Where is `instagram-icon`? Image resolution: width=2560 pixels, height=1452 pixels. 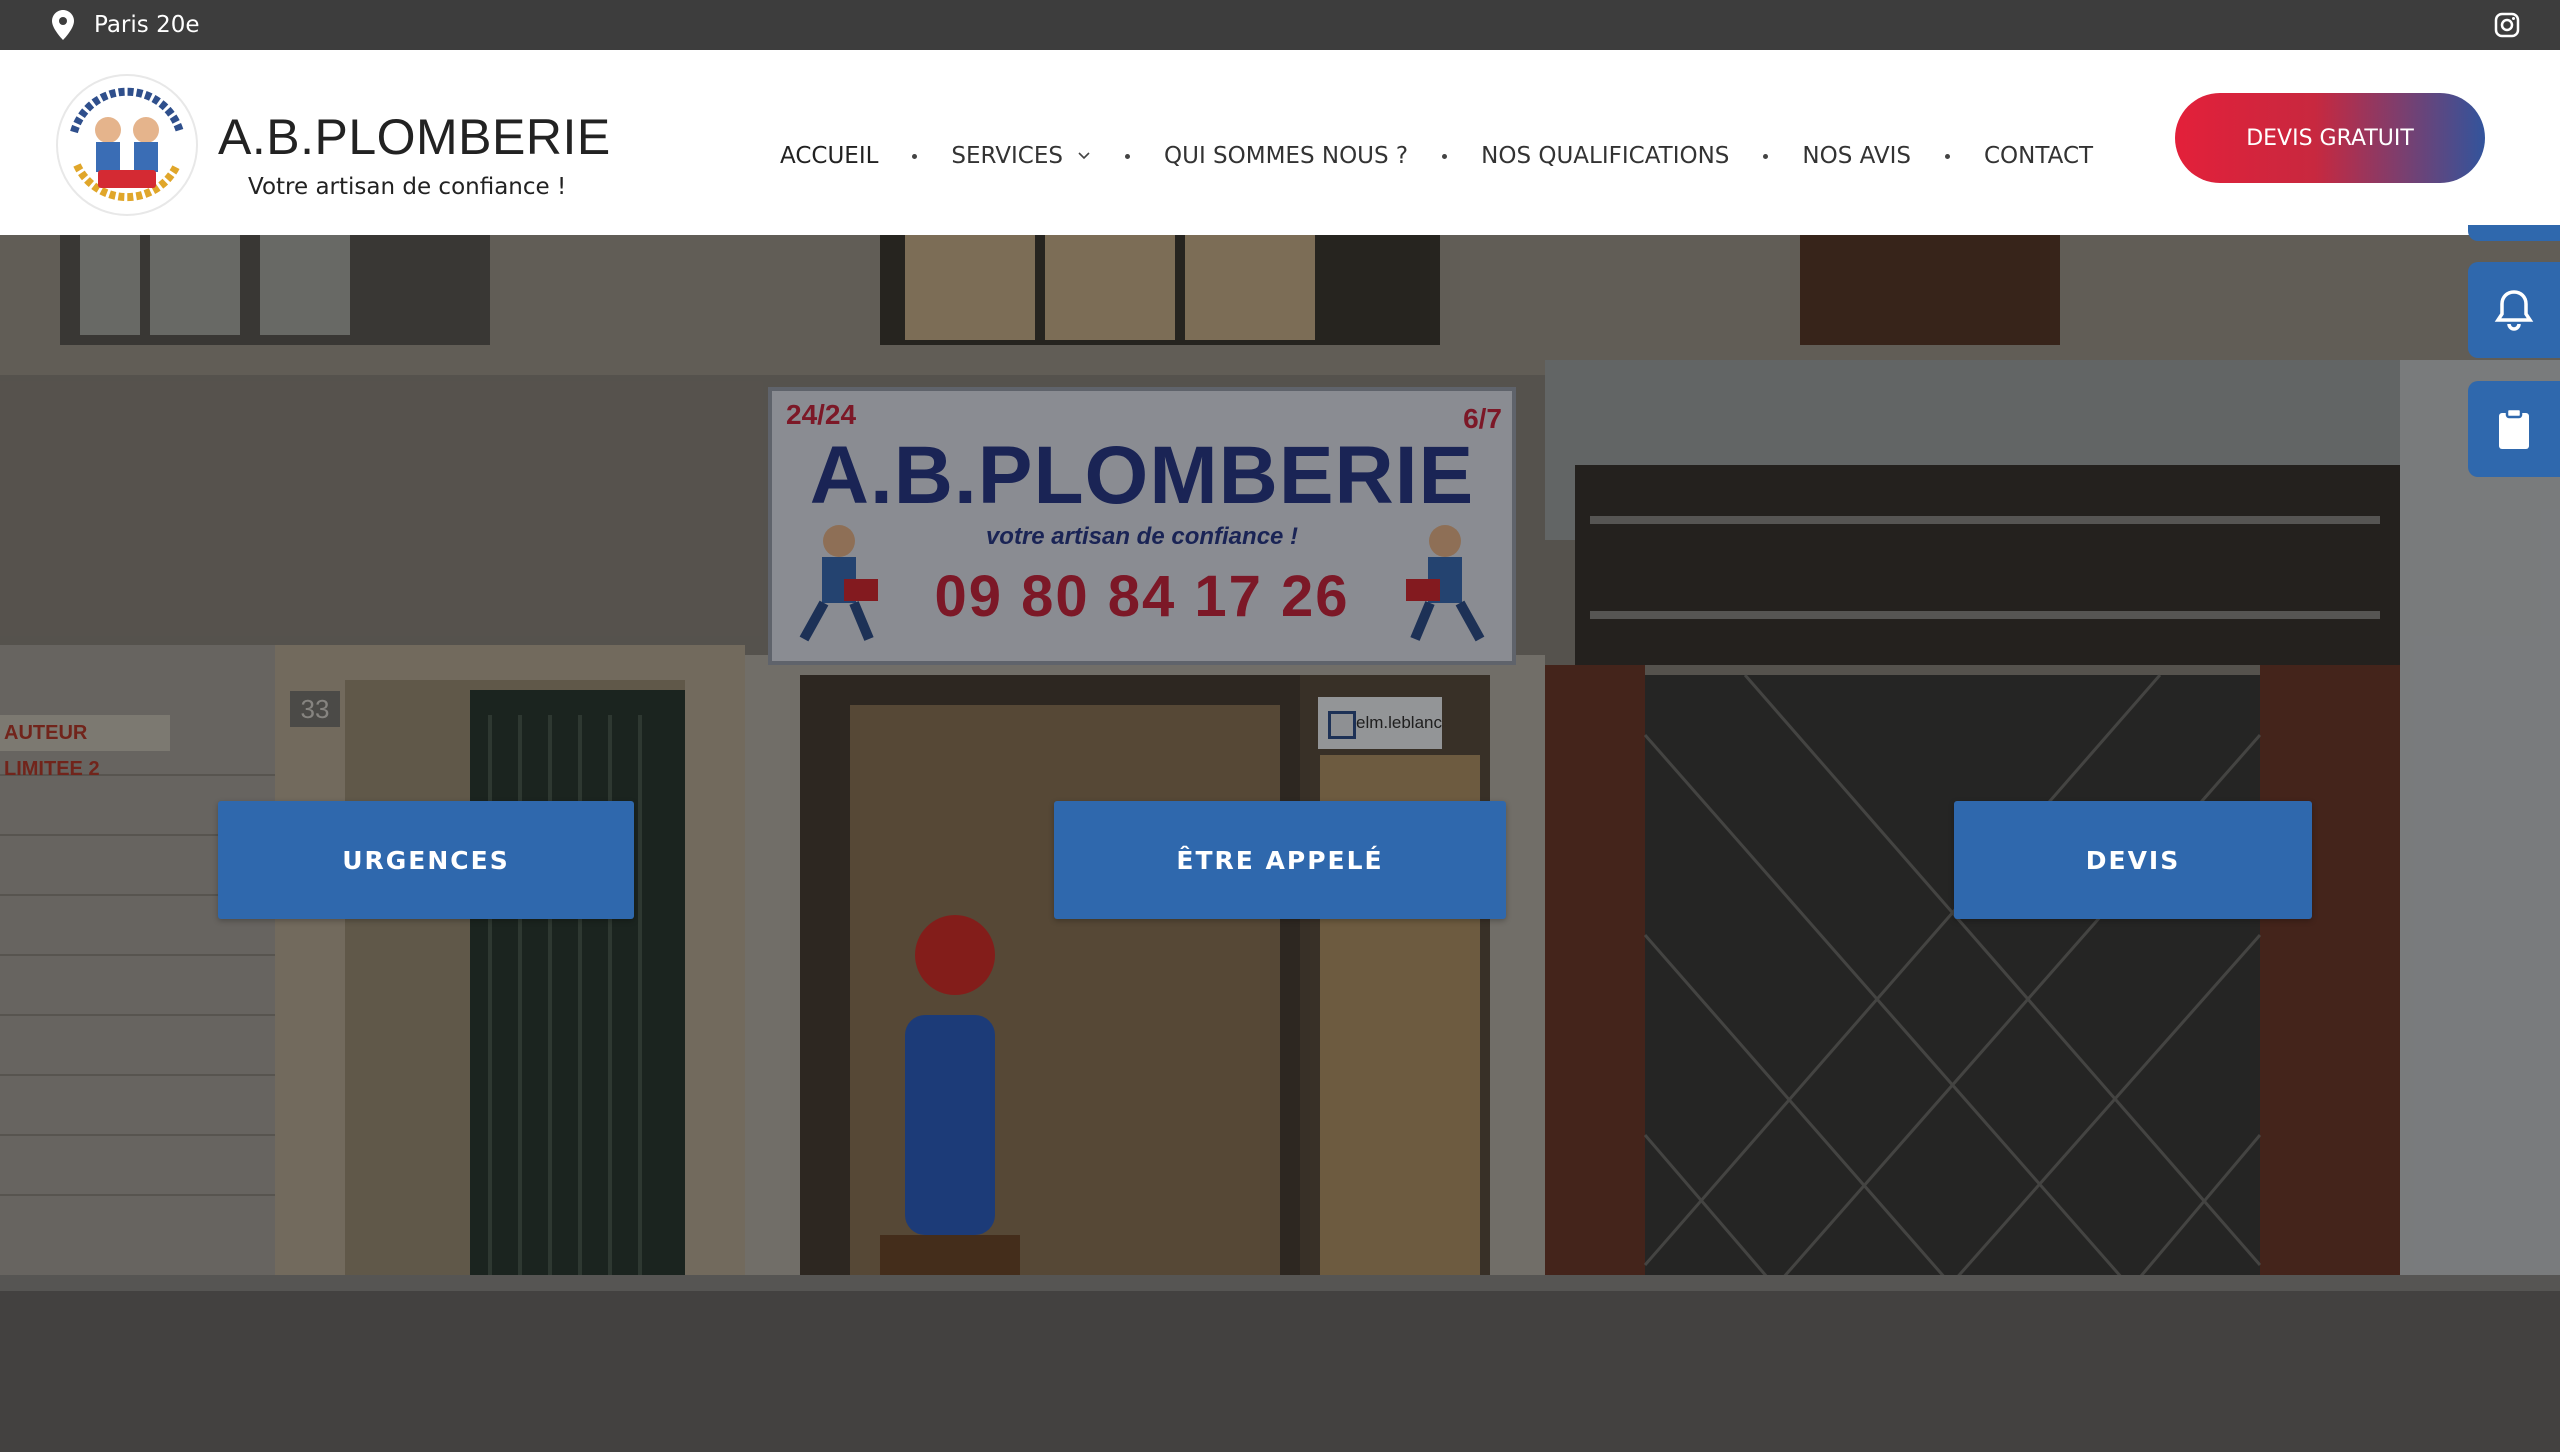 instagram-icon is located at coordinates (2507, 25).